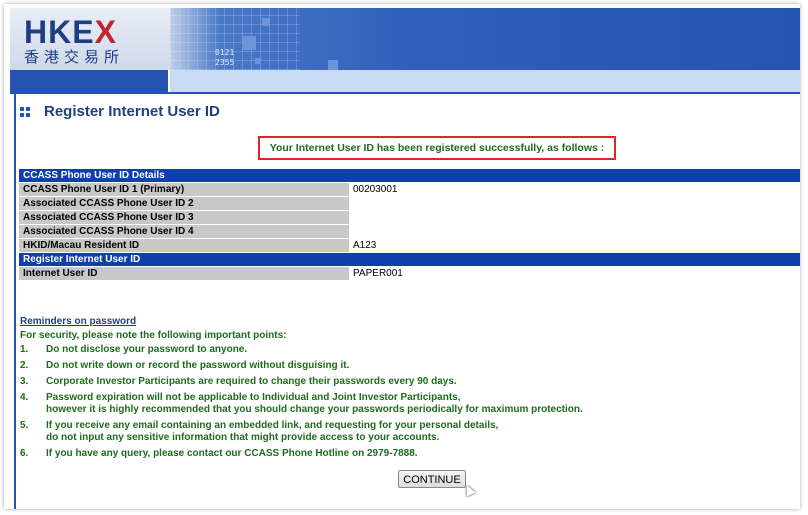 The width and height of the screenshot is (808, 515). I want to click on section-header: CCASS Phone User ID Details, so click(409, 175).